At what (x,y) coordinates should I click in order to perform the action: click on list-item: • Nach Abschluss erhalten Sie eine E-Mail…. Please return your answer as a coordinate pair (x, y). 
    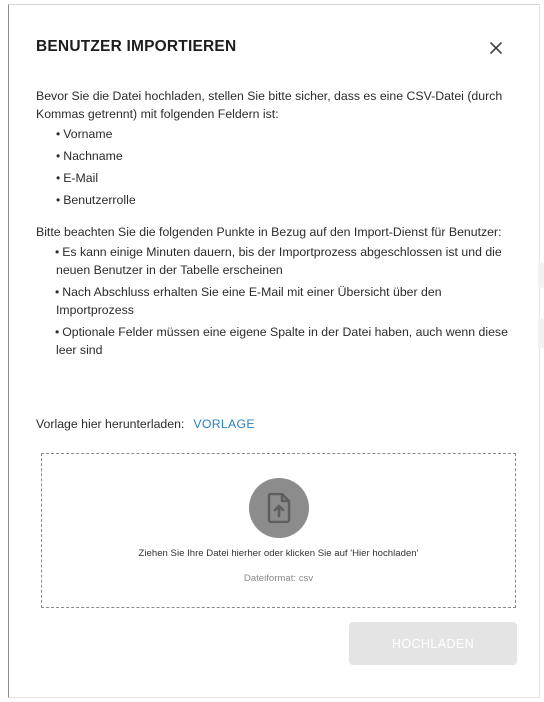
    Looking at the image, I should click on (248, 301).